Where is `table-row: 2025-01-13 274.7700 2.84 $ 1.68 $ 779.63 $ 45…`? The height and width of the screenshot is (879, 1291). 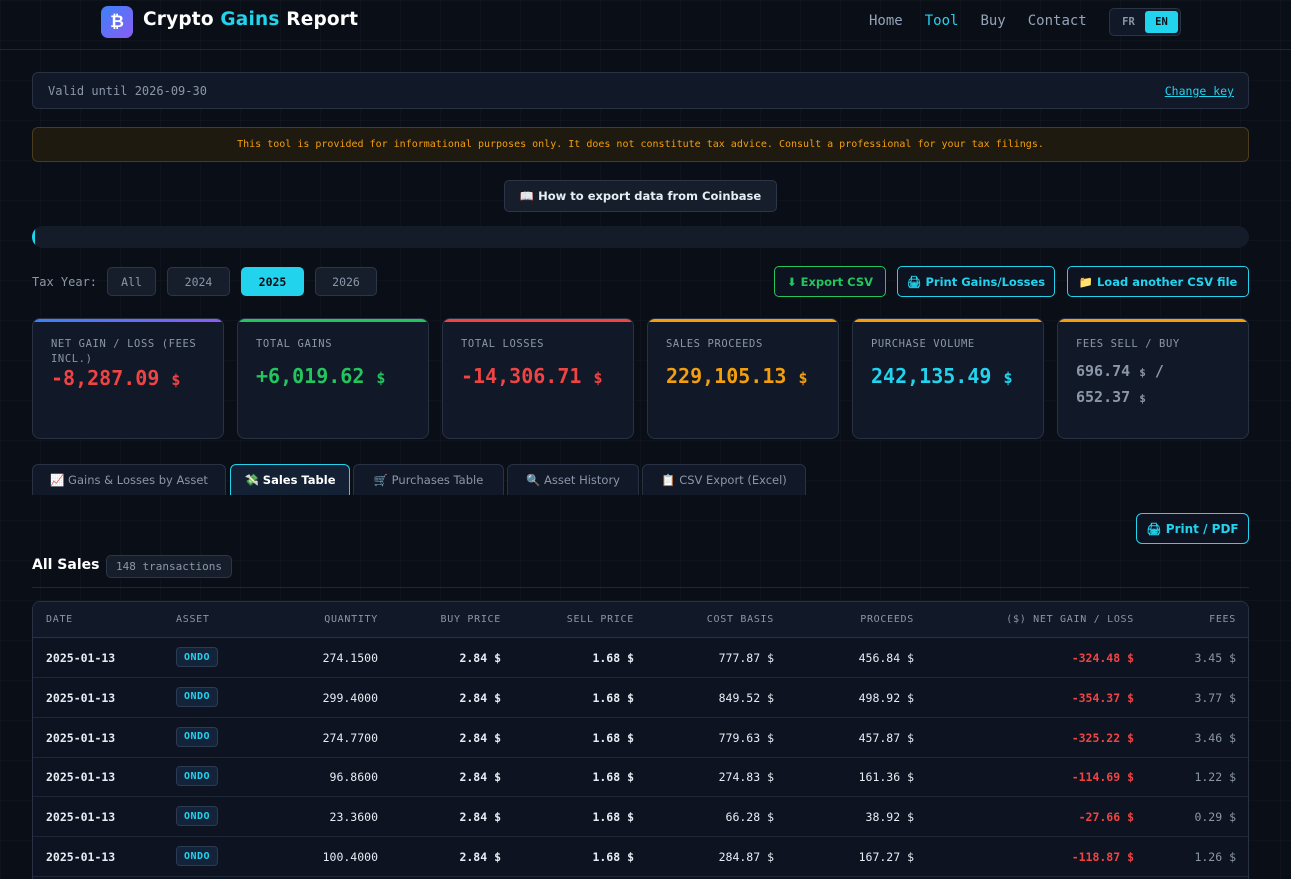
table-row: 2025-01-13 274.7700 2.84 $ 1.68 $ 779.63 $ 45… is located at coordinates (640, 738).